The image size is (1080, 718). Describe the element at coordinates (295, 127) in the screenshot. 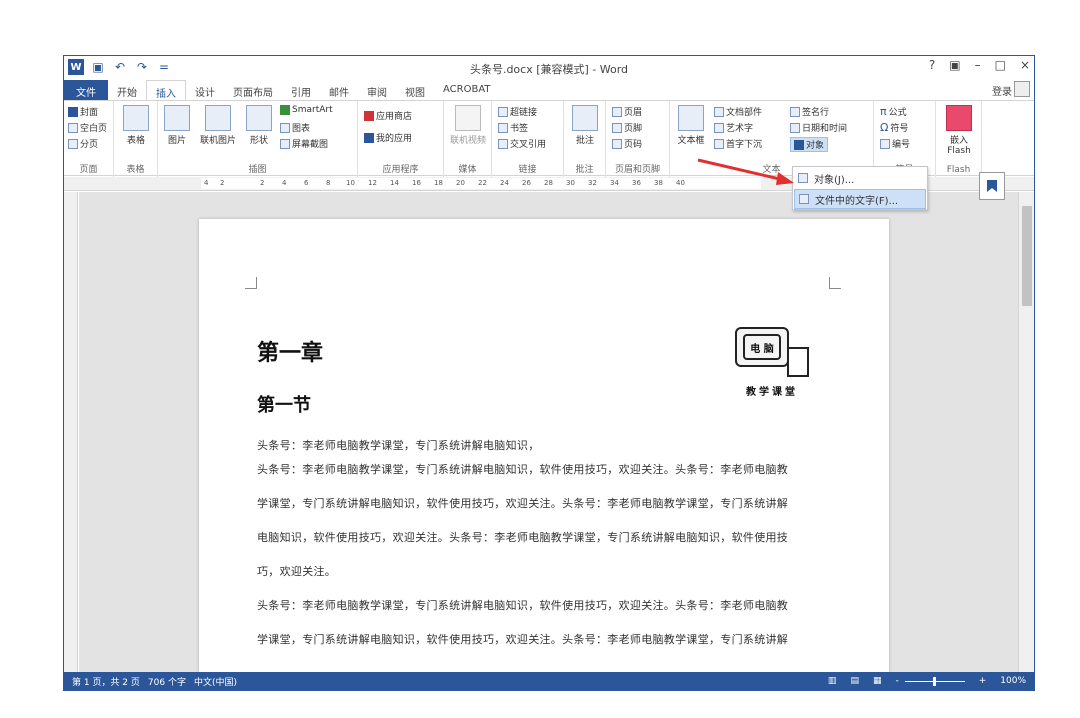

I see `chart-button: 图表` at that location.